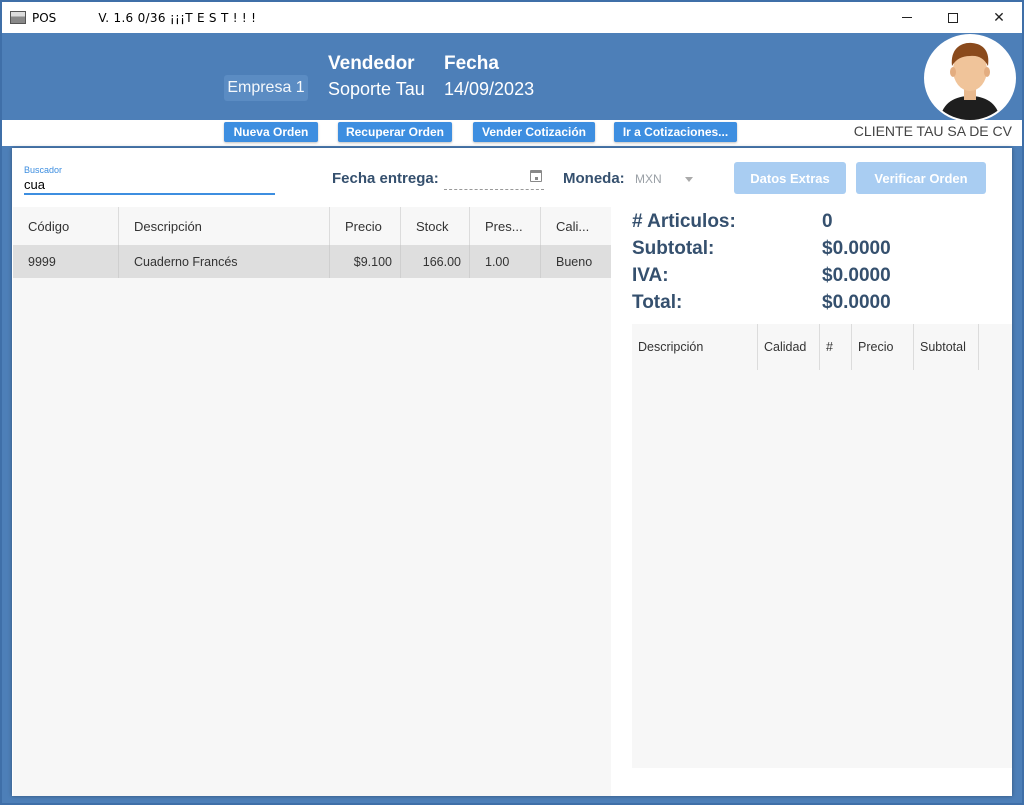 The width and height of the screenshot is (1024, 805). I want to click on cell-presentacion: 1.00, so click(505, 261).